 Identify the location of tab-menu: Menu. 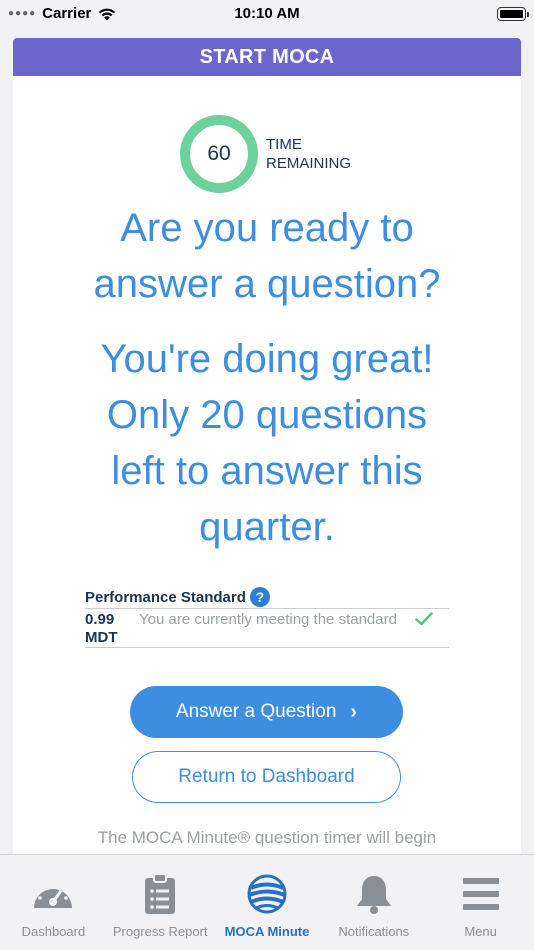
(480, 902).